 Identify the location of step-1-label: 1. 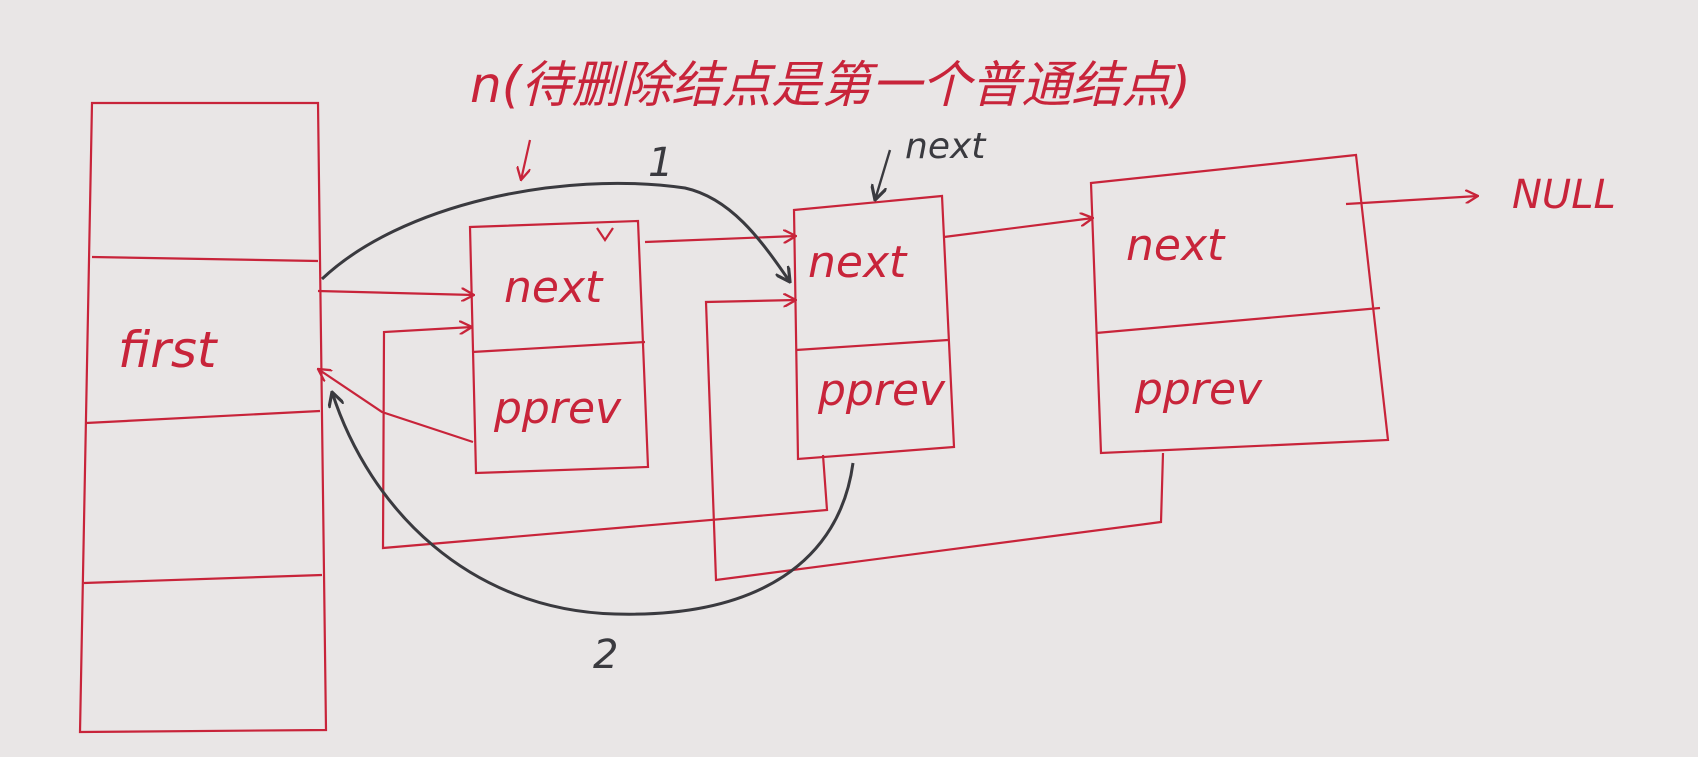
(660, 163).